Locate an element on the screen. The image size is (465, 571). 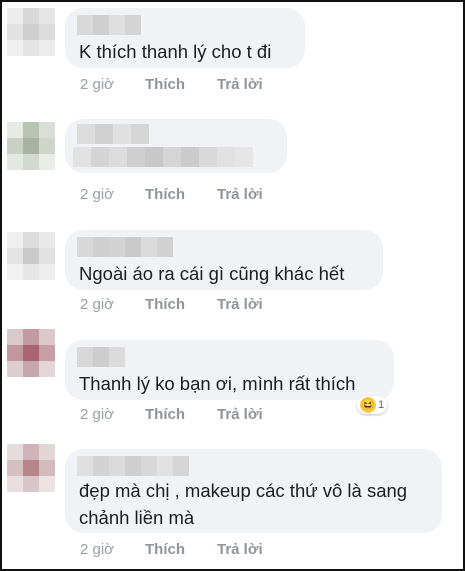
reaction-badge: 😆 1 is located at coordinates (372, 405).